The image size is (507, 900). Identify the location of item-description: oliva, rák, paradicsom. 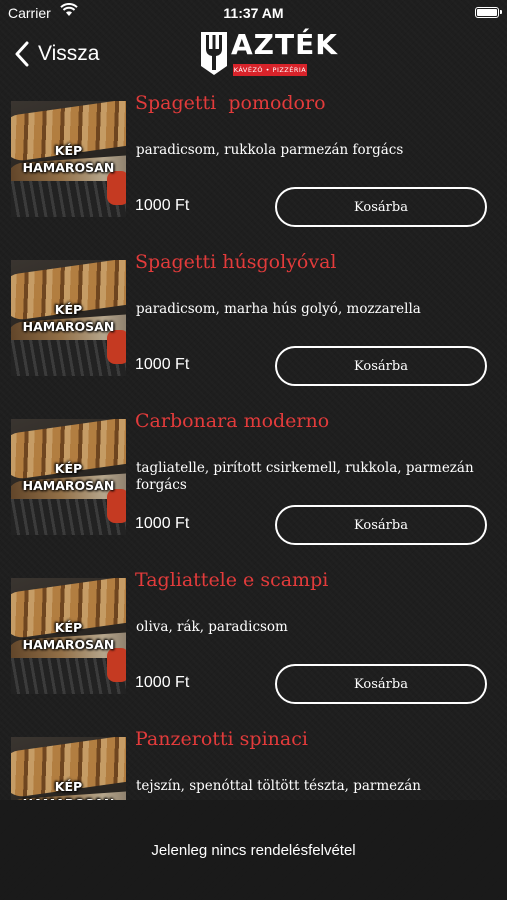
(212, 627).